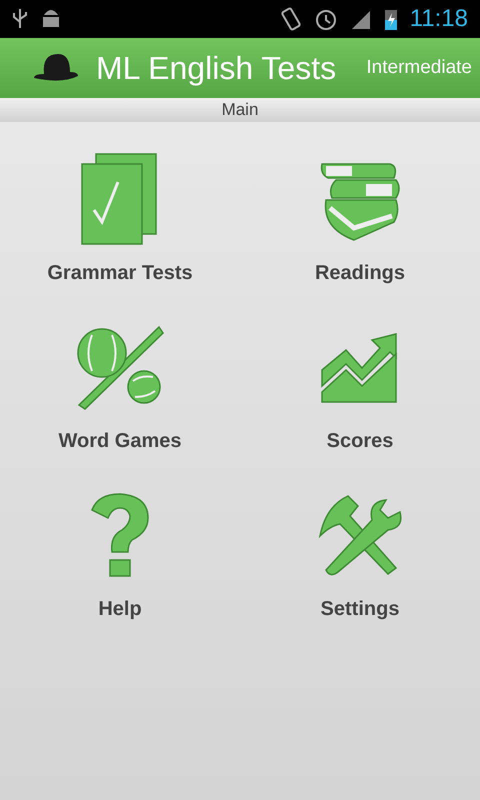 Image resolution: width=480 pixels, height=800 pixels. I want to click on battery-icon, so click(391, 19).